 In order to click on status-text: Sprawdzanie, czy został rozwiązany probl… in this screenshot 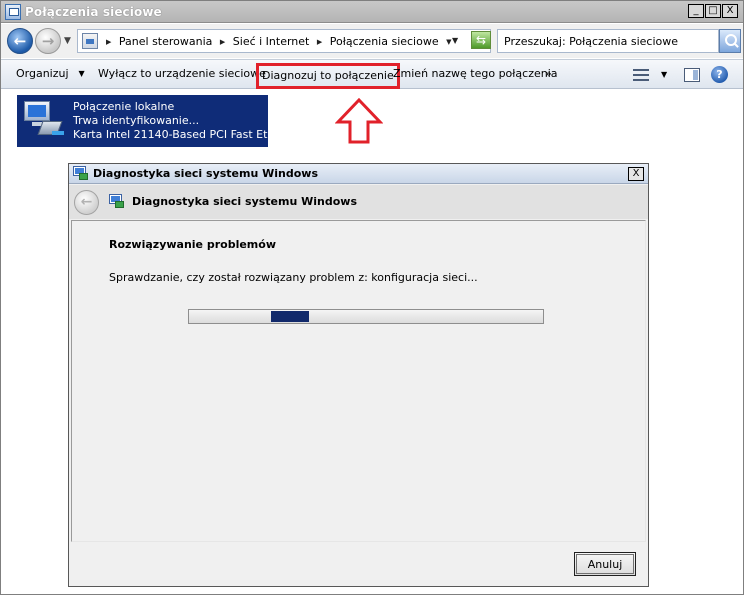, I will do `click(293, 277)`.